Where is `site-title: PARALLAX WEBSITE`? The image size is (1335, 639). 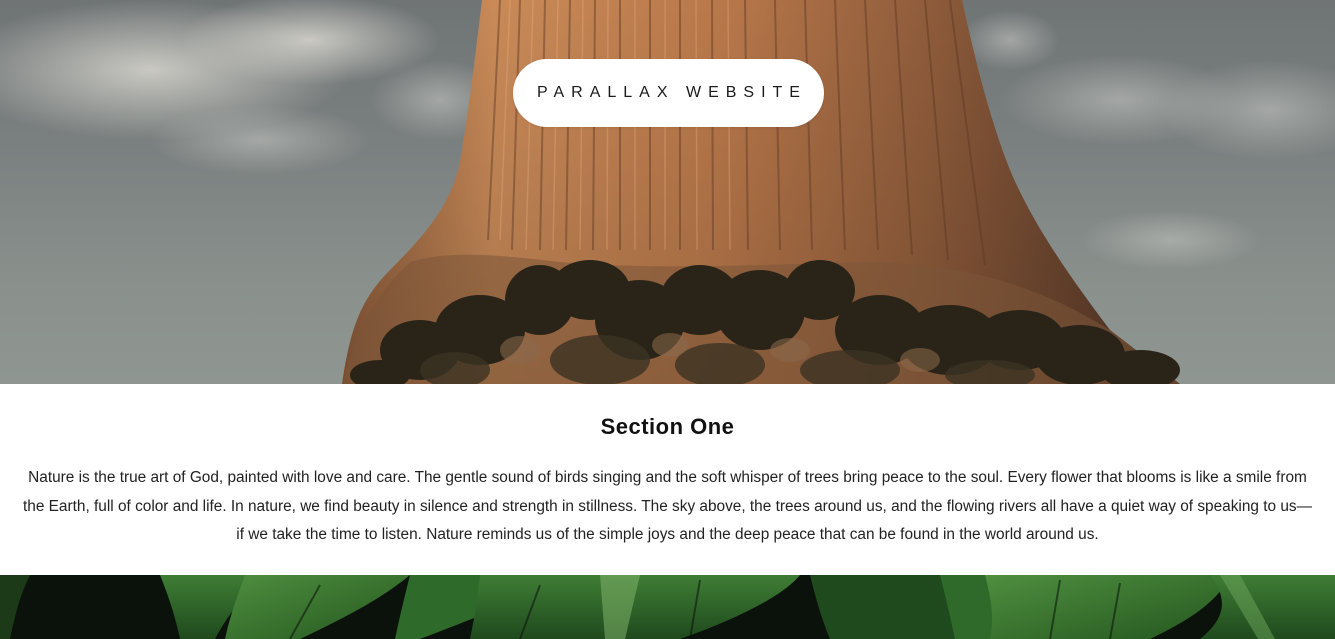
site-title: PARALLAX WEBSITE is located at coordinates (672, 92).